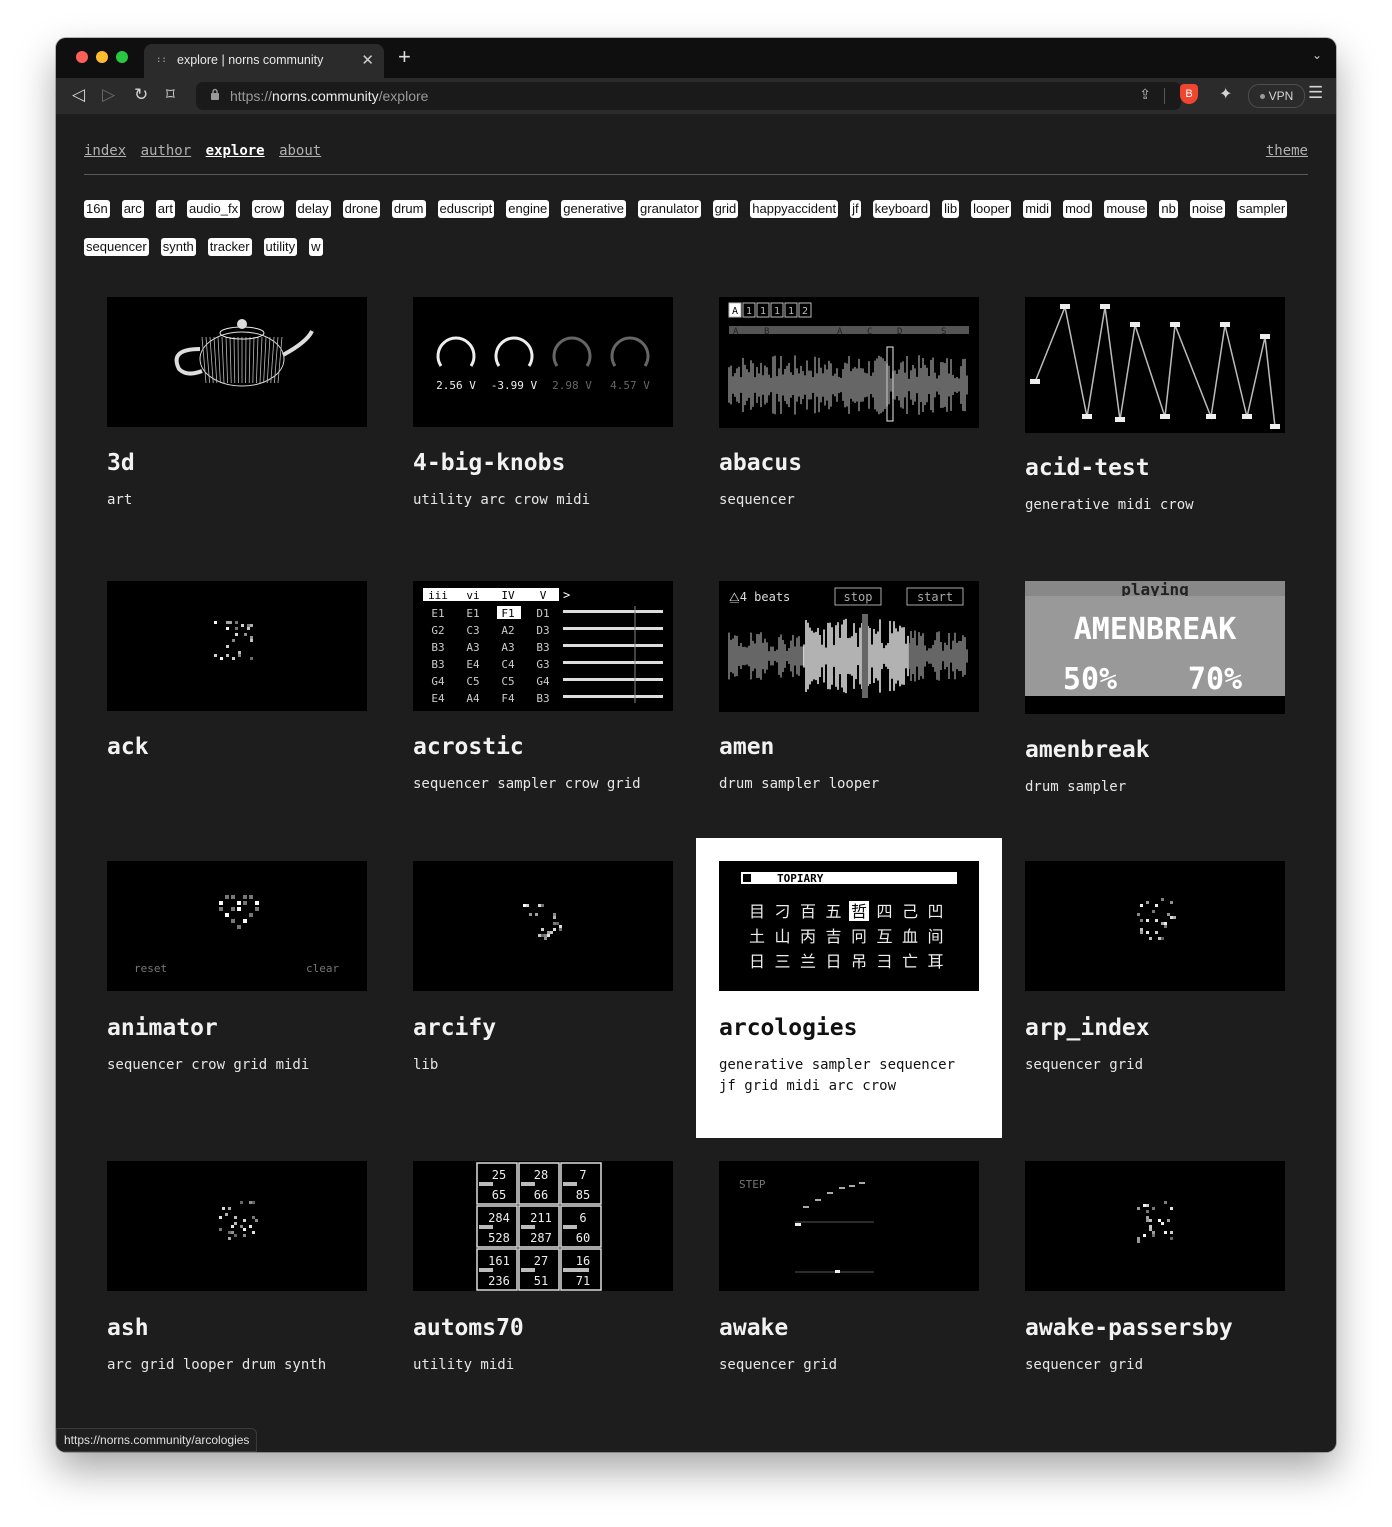  Describe the element at coordinates (849, 646) in the screenshot. I see `script-thumbnail-amen: ⧋4 beats stop start` at that location.